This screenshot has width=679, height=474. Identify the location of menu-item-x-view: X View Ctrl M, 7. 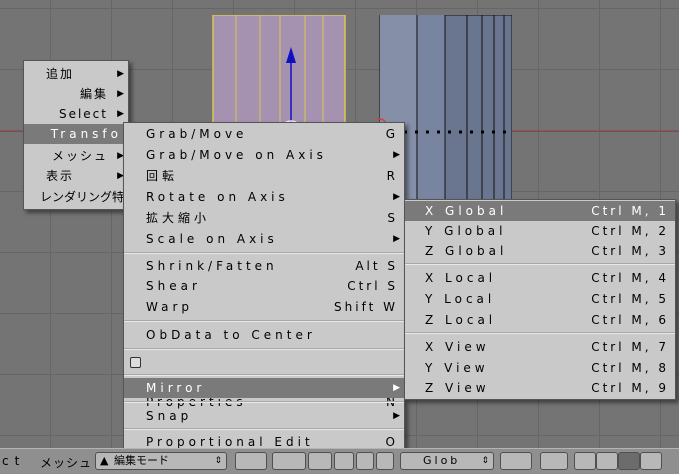
(540, 347).